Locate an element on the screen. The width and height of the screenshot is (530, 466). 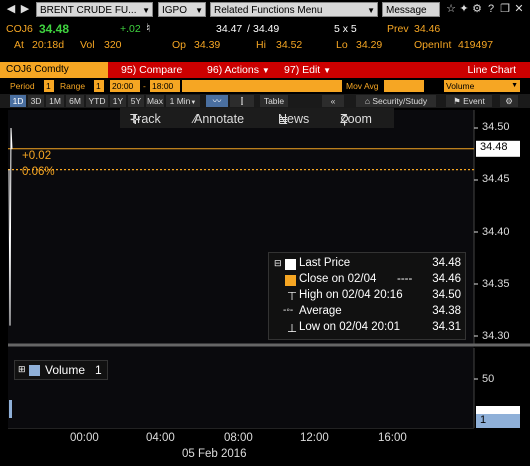
range-spacer-field is located at coordinates (262, 86).